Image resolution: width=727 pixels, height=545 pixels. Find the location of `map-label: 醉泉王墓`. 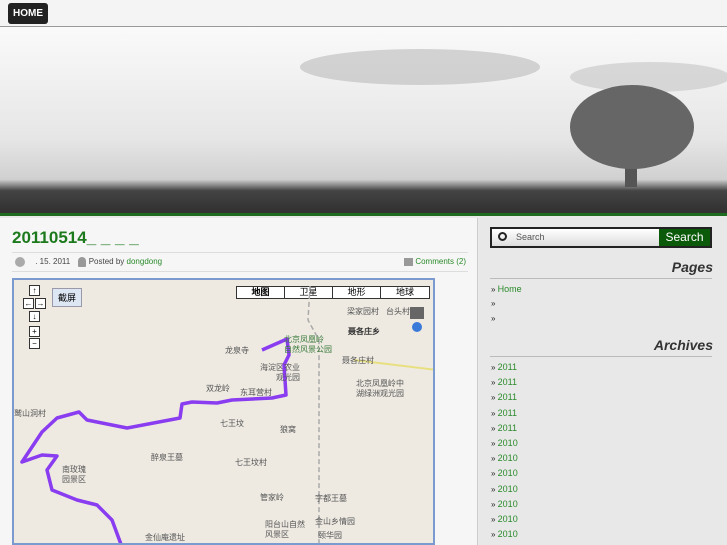

map-label: 醉泉王墓 is located at coordinates (167, 457).